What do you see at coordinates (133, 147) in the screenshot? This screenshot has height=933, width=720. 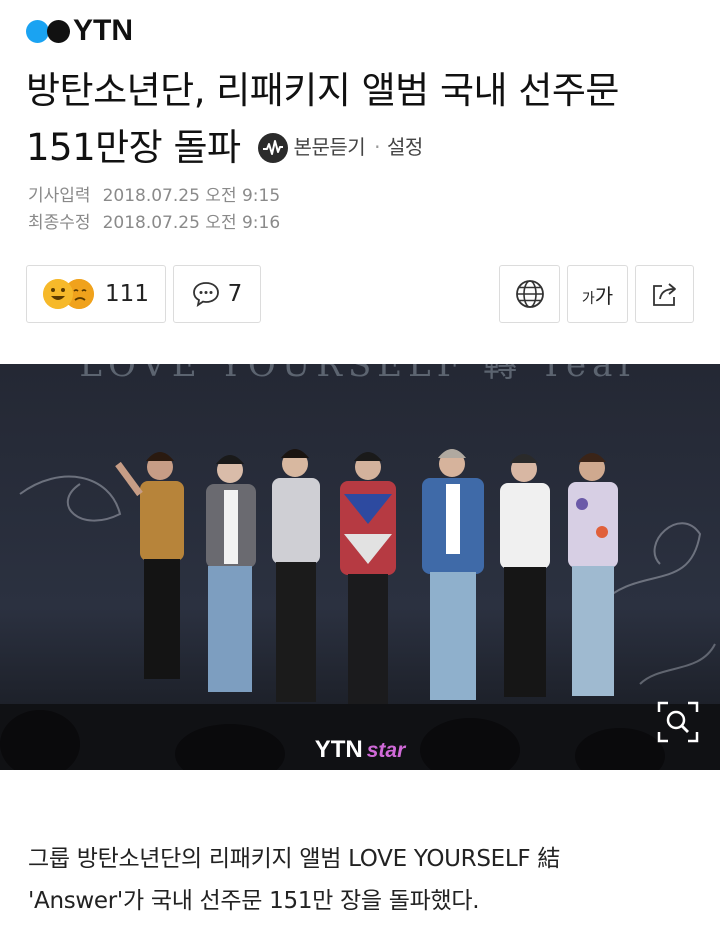 I see `headline-line-2: 151만장 돌파` at bounding box center [133, 147].